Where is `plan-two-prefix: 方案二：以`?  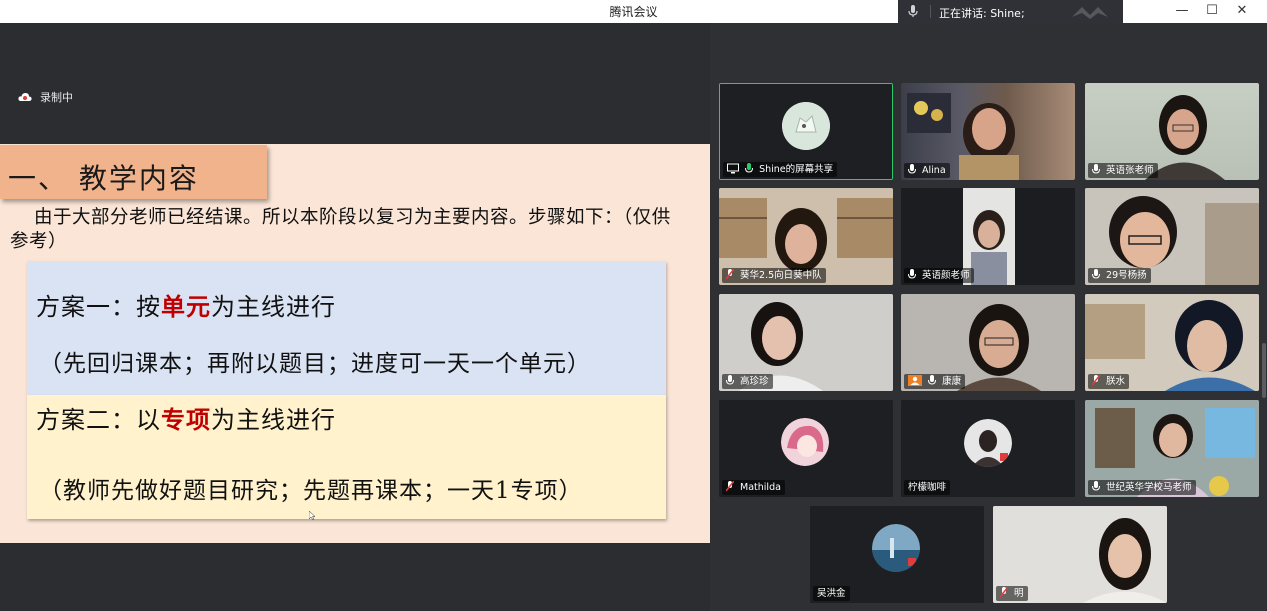 plan-two-prefix: 方案二：以 is located at coordinates (98, 420).